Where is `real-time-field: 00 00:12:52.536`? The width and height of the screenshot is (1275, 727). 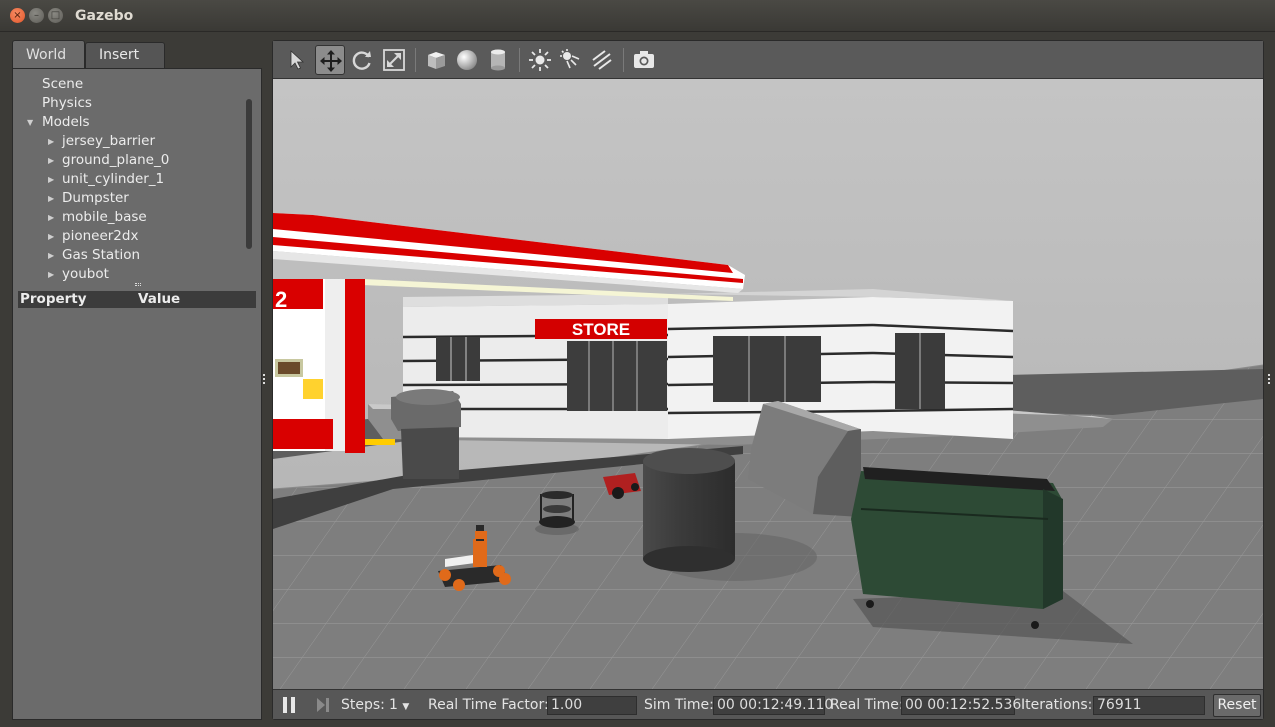 real-time-field: 00 00:12:52.536 is located at coordinates (961, 705).